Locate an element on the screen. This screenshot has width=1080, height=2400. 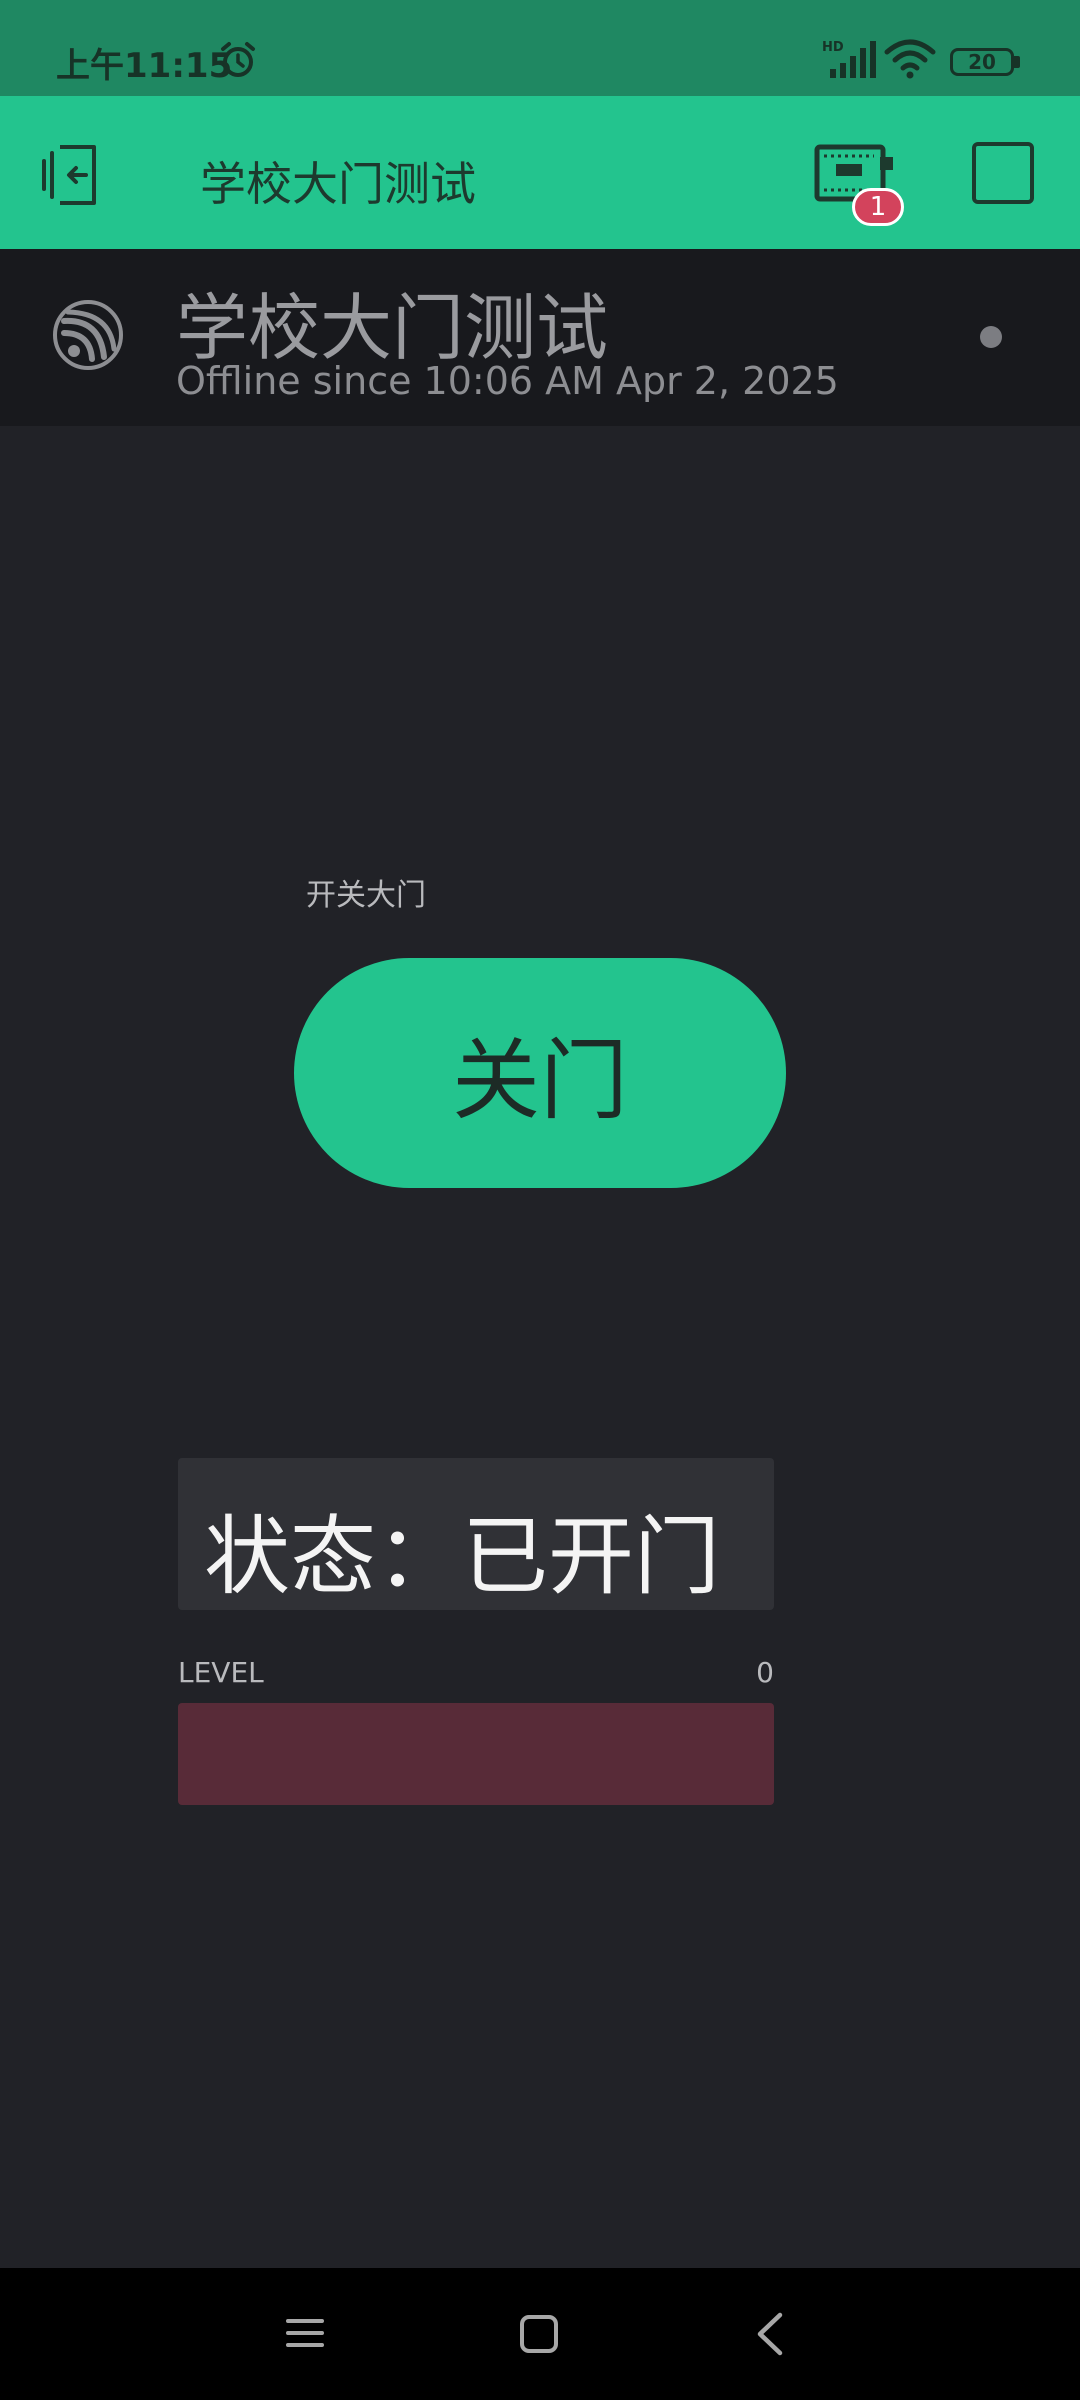
battery-cap is located at coordinates (1017, 62).